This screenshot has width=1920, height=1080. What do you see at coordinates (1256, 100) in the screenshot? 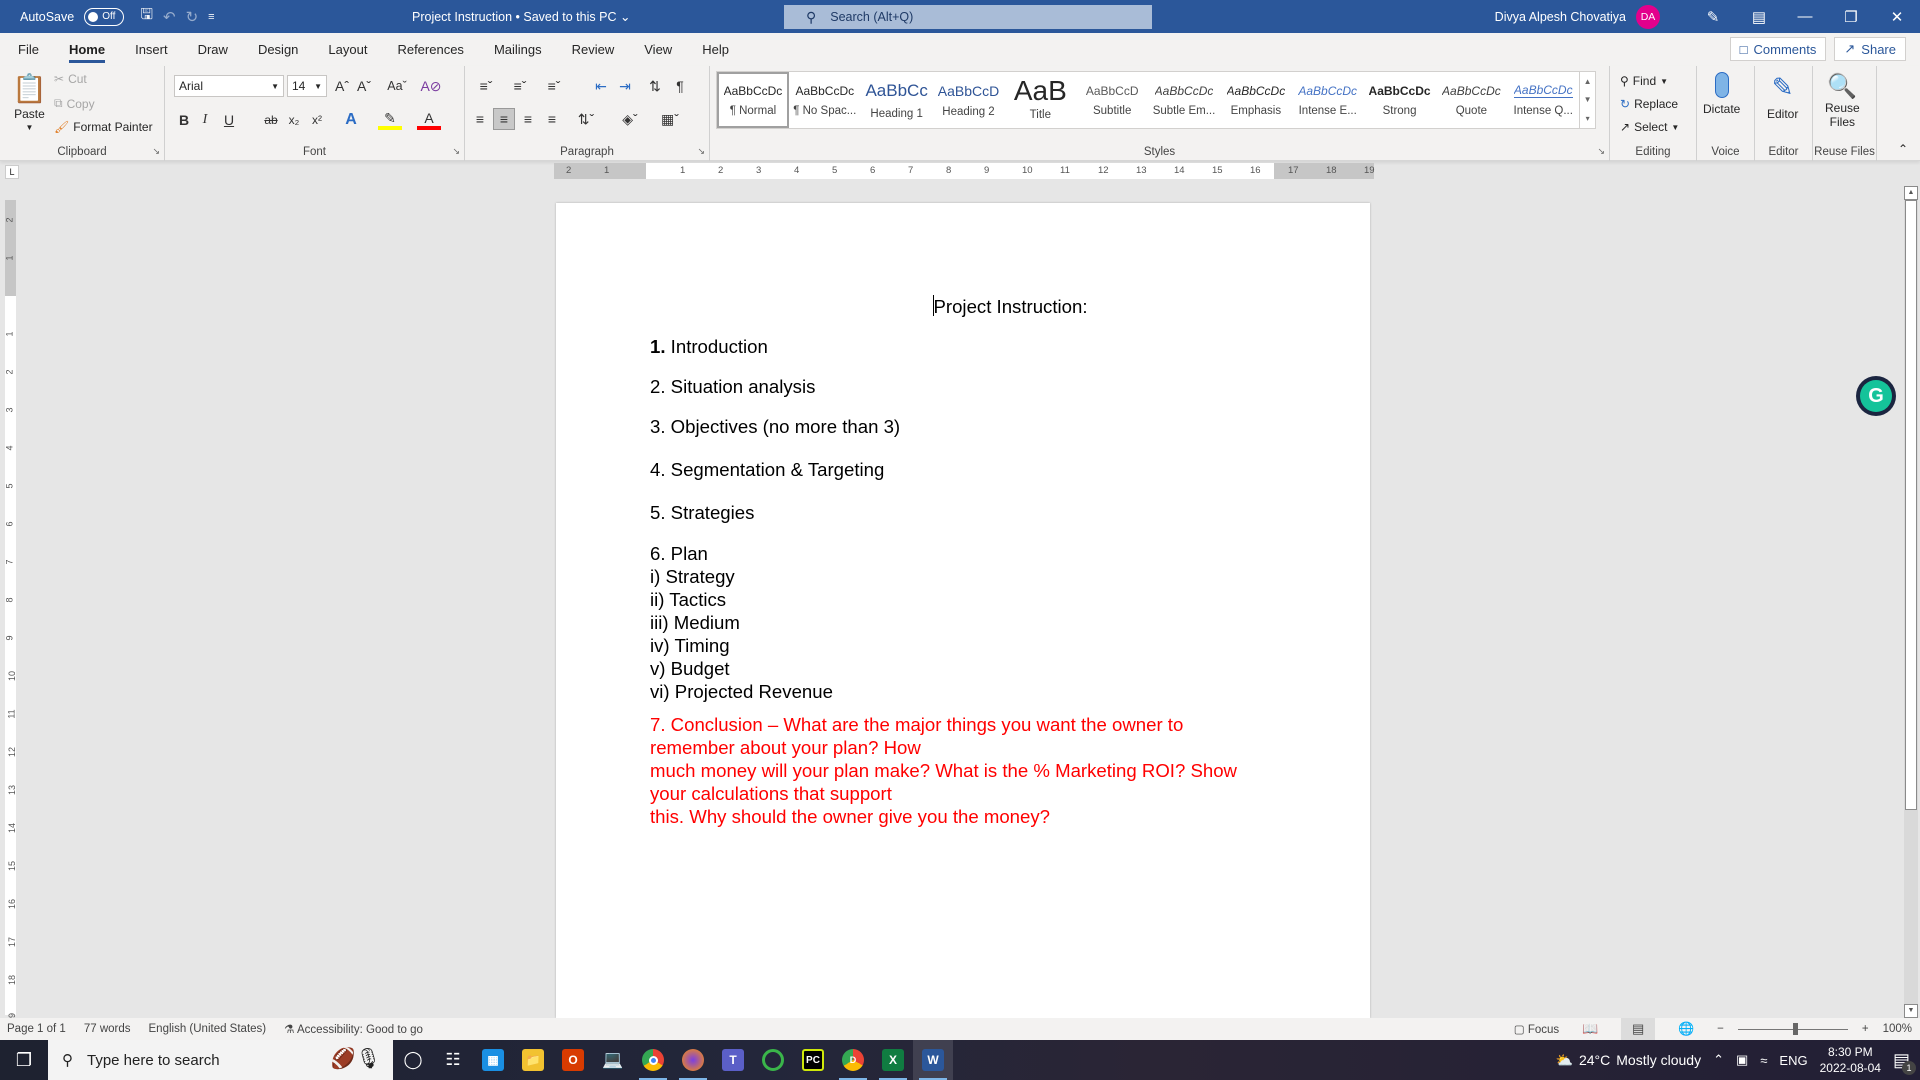
I see `style-emphasis: AaBbCcDc Emphasis` at bounding box center [1256, 100].